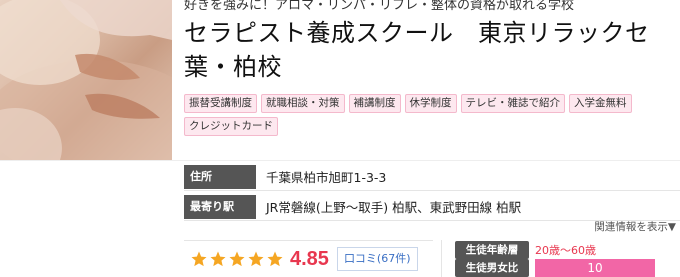 This screenshot has width=680, height=277. What do you see at coordinates (340, 160) in the screenshot?
I see `section-divider` at bounding box center [340, 160].